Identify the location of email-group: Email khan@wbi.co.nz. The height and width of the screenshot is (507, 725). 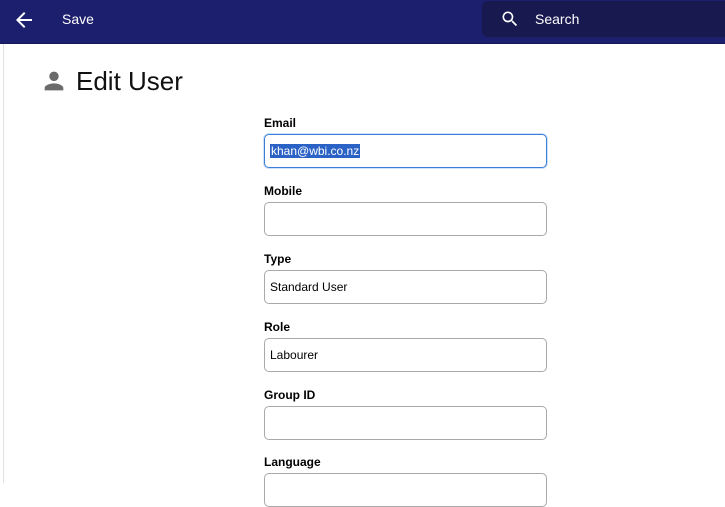
(406, 142).